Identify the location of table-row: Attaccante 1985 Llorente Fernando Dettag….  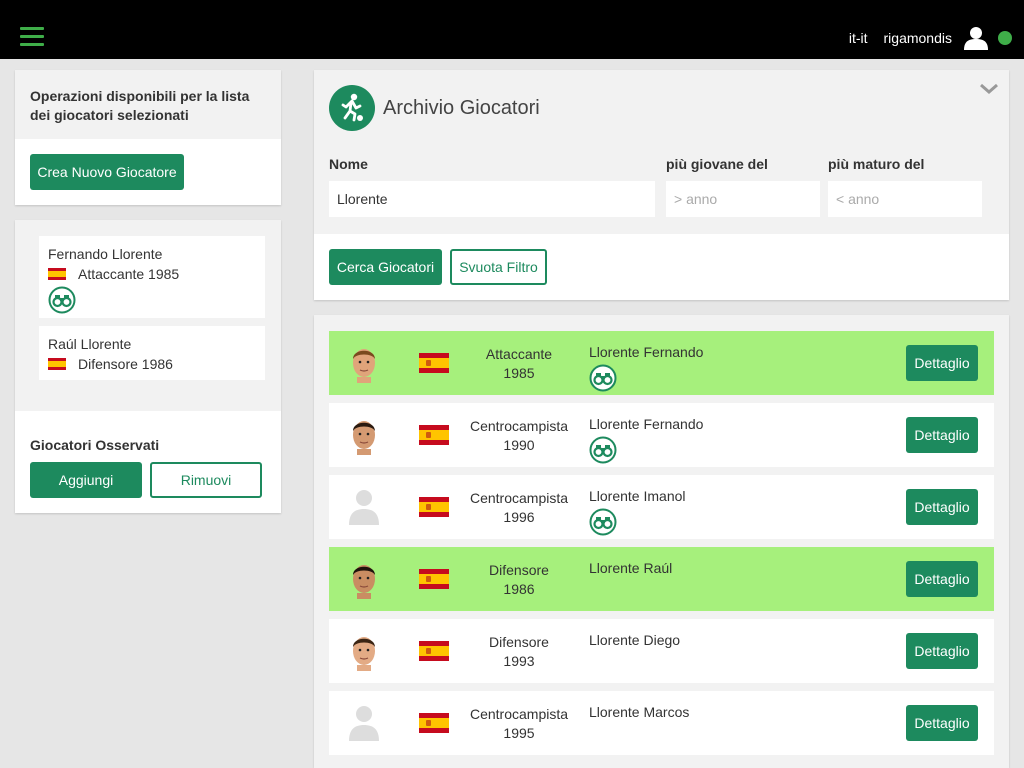
(661, 363).